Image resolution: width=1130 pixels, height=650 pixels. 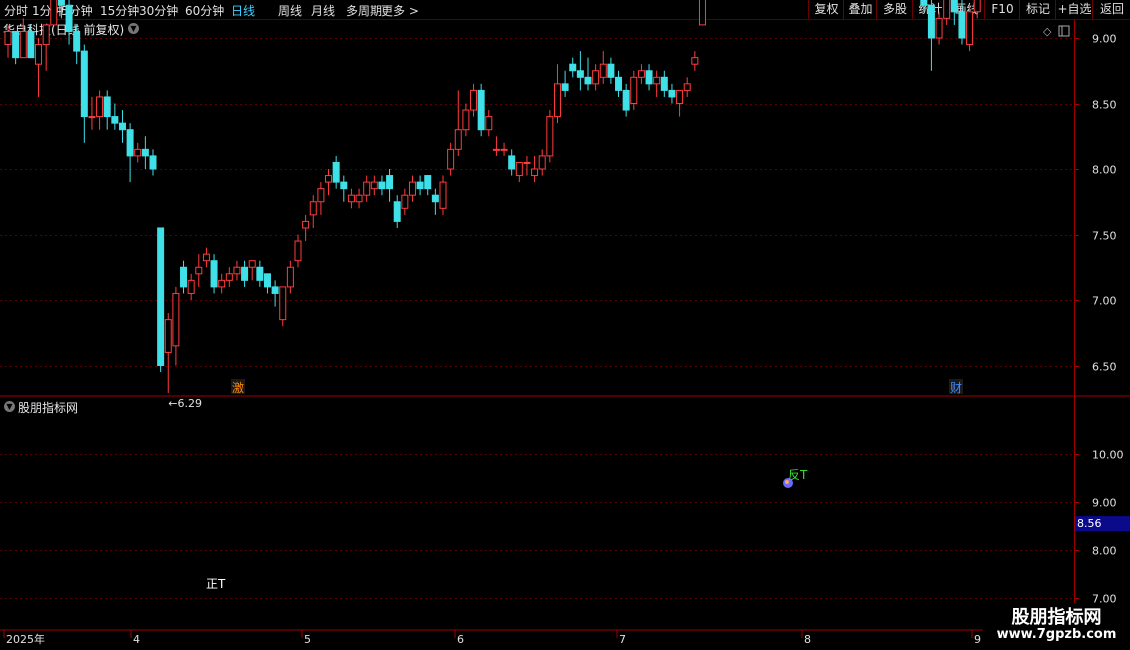 What do you see at coordinates (966, 9) in the screenshot?
I see `toolbar-button: 画线` at bounding box center [966, 9].